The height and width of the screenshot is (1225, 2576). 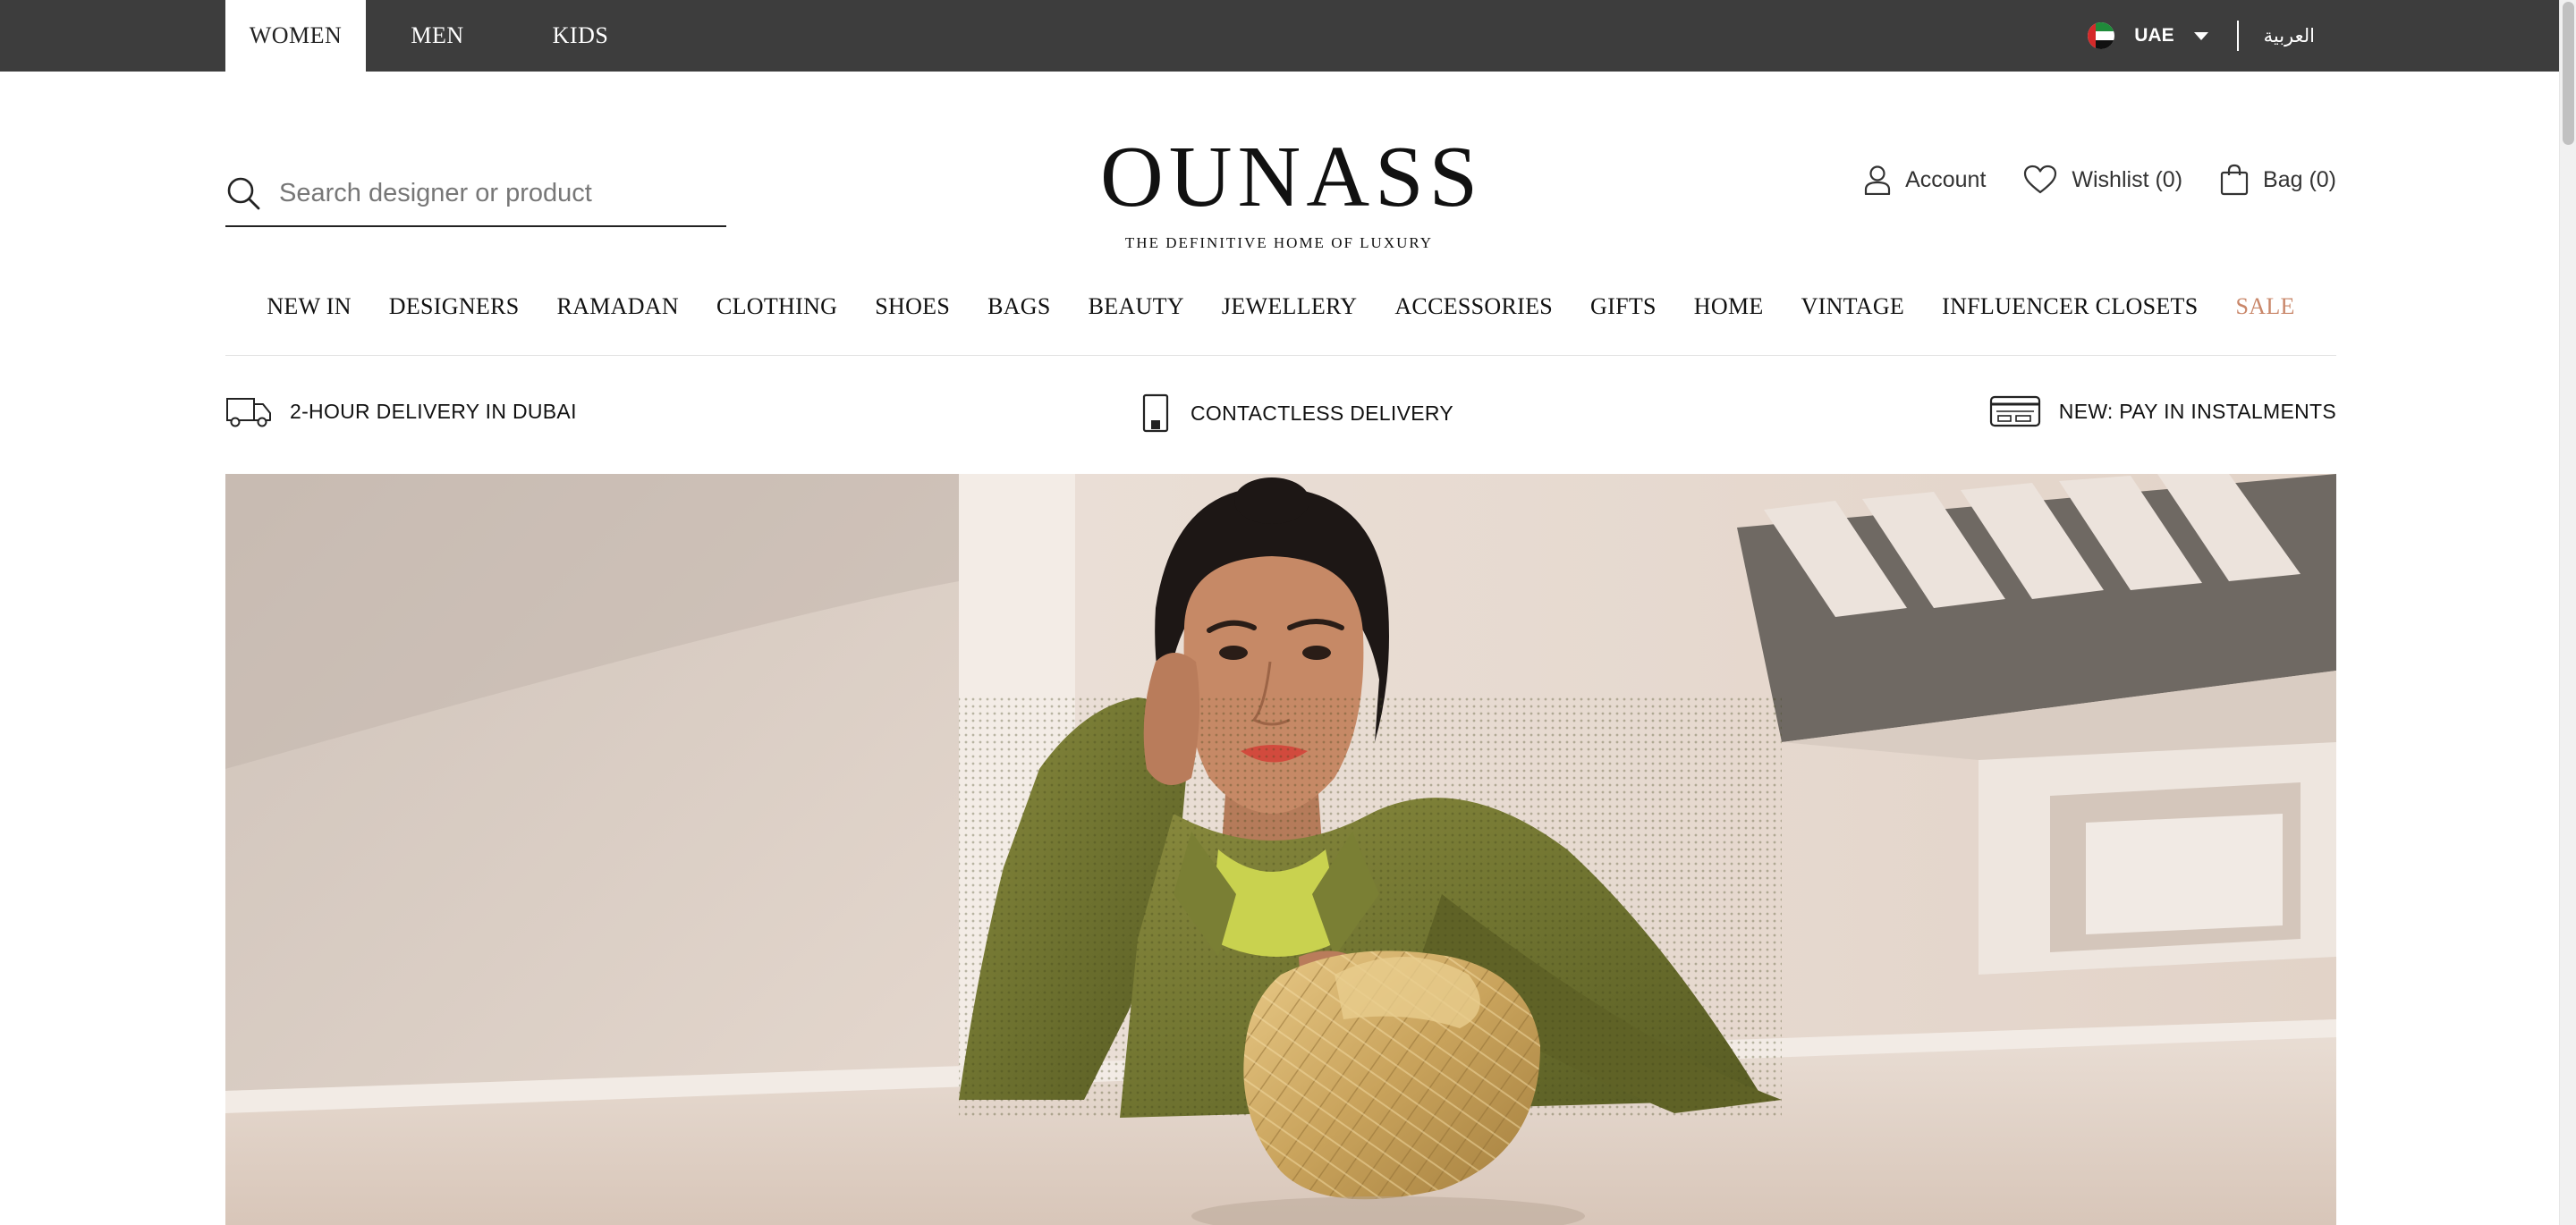 What do you see at coordinates (2264, 306) in the screenshot?
I see `nav-sale: SALE` at bounding box center [2264, 306].